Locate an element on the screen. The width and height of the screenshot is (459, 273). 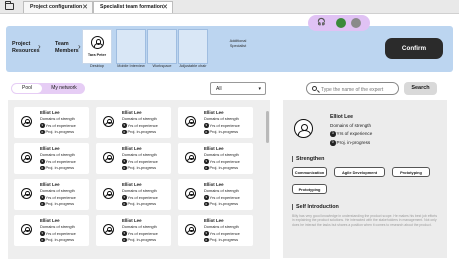
strengthen-heading: Strengthen is located at coordinates (308, 159).